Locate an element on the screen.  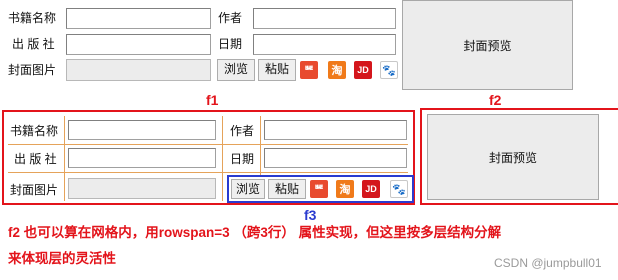
book-name-label: 书籍名称 is located at coordinates (32, 18).